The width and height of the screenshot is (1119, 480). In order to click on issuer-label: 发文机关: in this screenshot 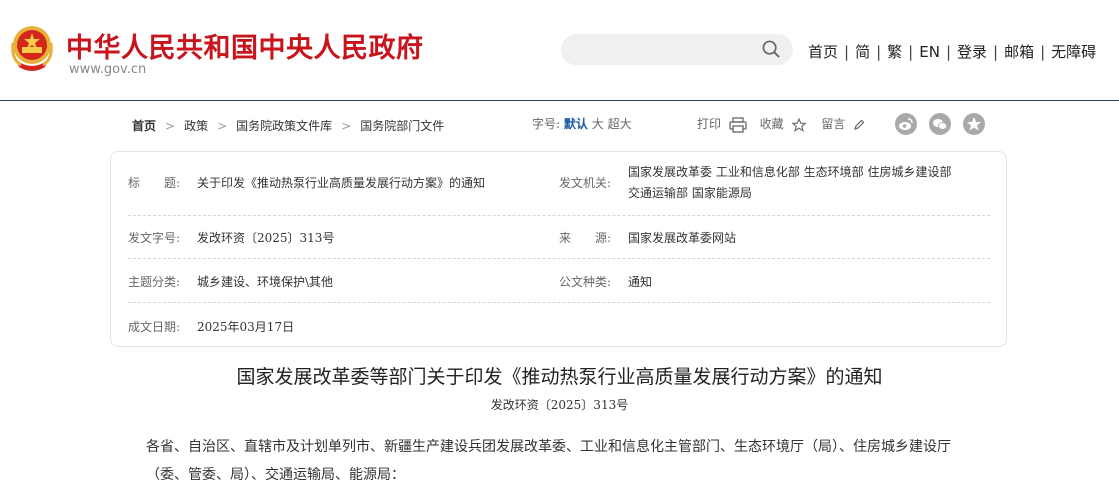, I will do `click(585, 183)`.